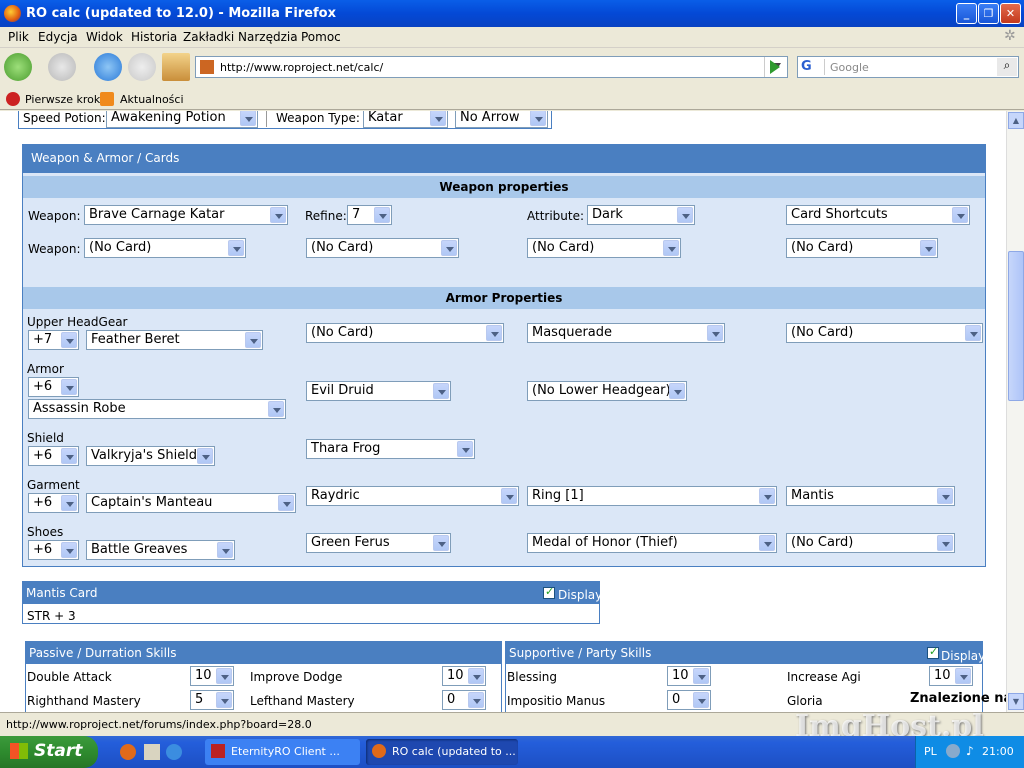 The image size is (1024, 768). What do you see at coordinates (104, 37) in the screenshot?
I see `menu-widok: Widok` at bounding box center [104, 37].